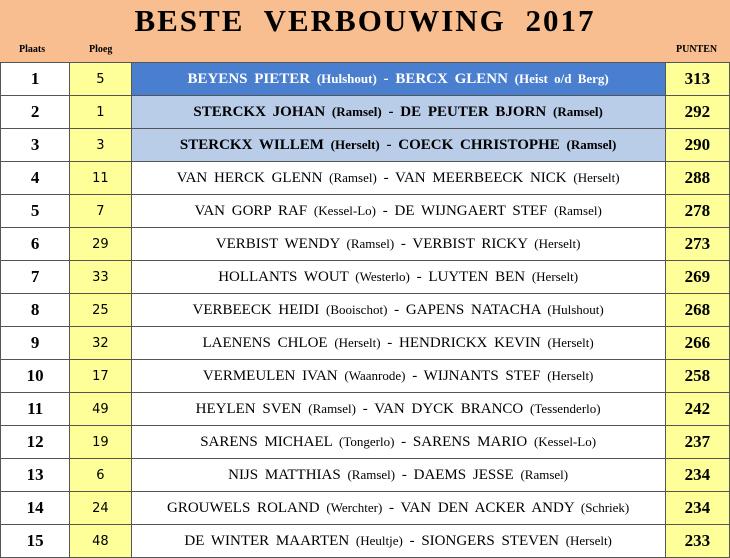  Describe the element at coordinates (565, 408) in the screenshot. I see `player2-location: (Tessenderlo)` at that location.